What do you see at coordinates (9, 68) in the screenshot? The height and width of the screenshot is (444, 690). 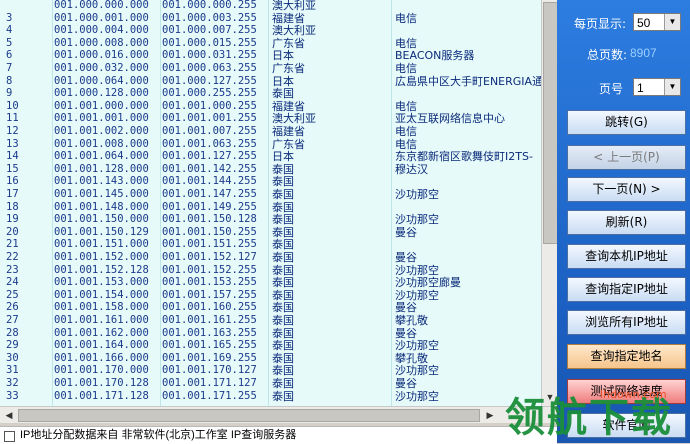 I see `row-number: 7` at bounding box center [9, 68].